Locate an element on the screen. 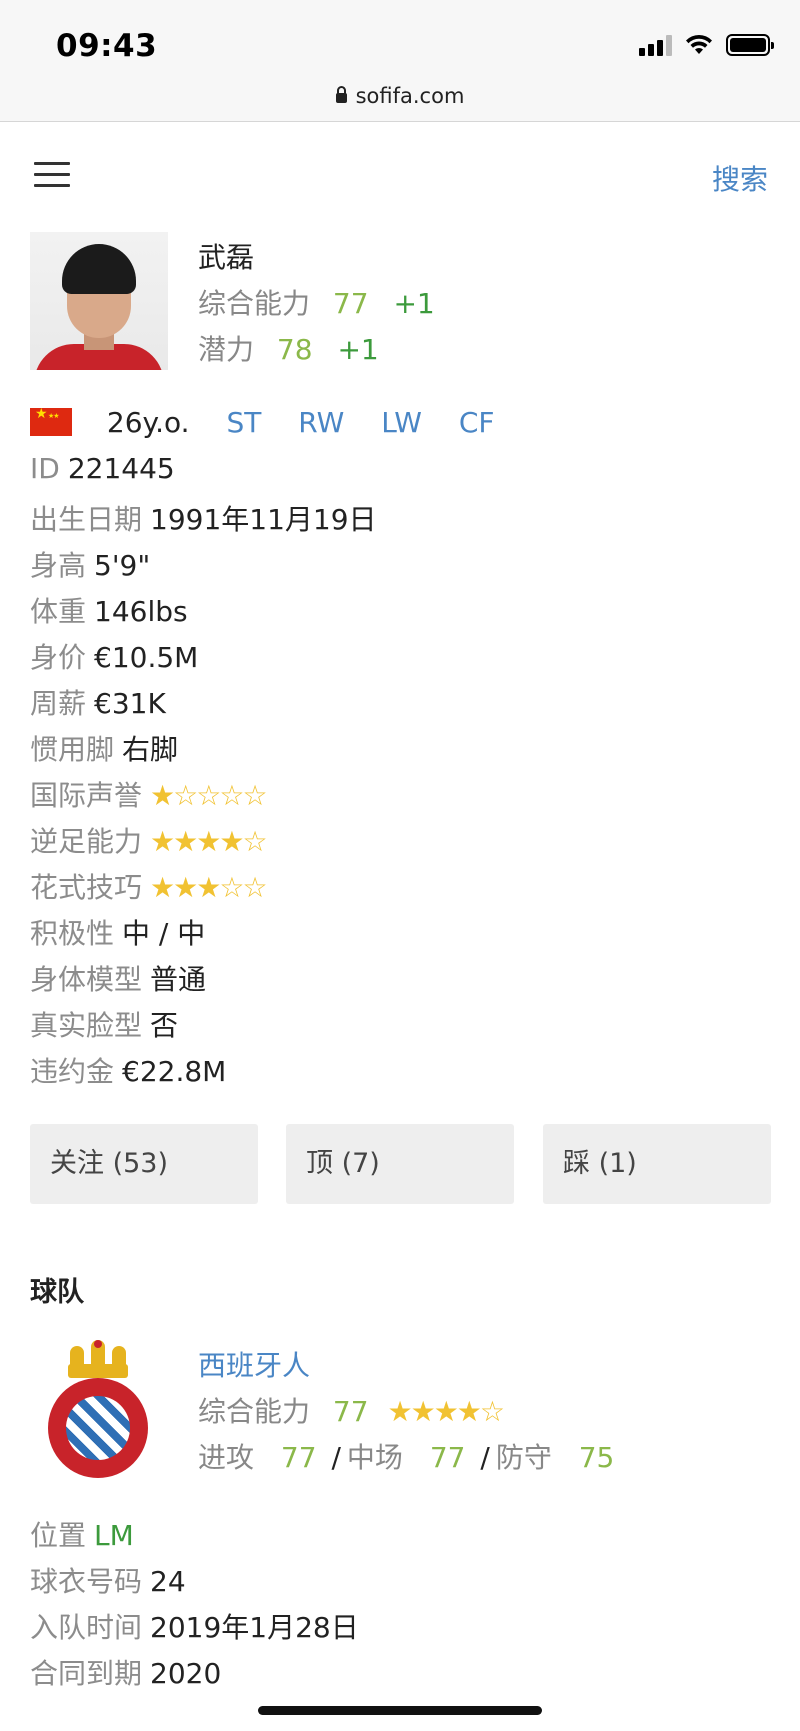 The width and height of the screenshot is (800, 1731). info-row-realface: 真实脸型否 is located at coordinates (104, 1024).